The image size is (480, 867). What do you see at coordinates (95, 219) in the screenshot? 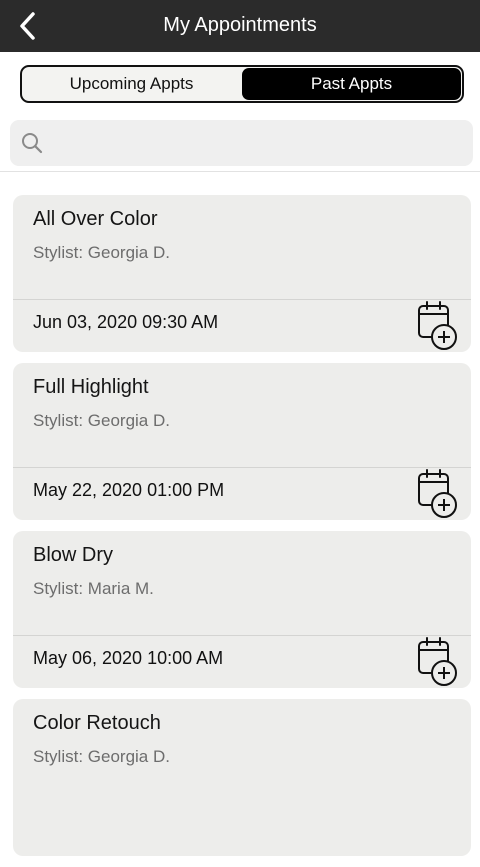
I see `appointment-service: All Over Color` at bounding box center [95, 219].